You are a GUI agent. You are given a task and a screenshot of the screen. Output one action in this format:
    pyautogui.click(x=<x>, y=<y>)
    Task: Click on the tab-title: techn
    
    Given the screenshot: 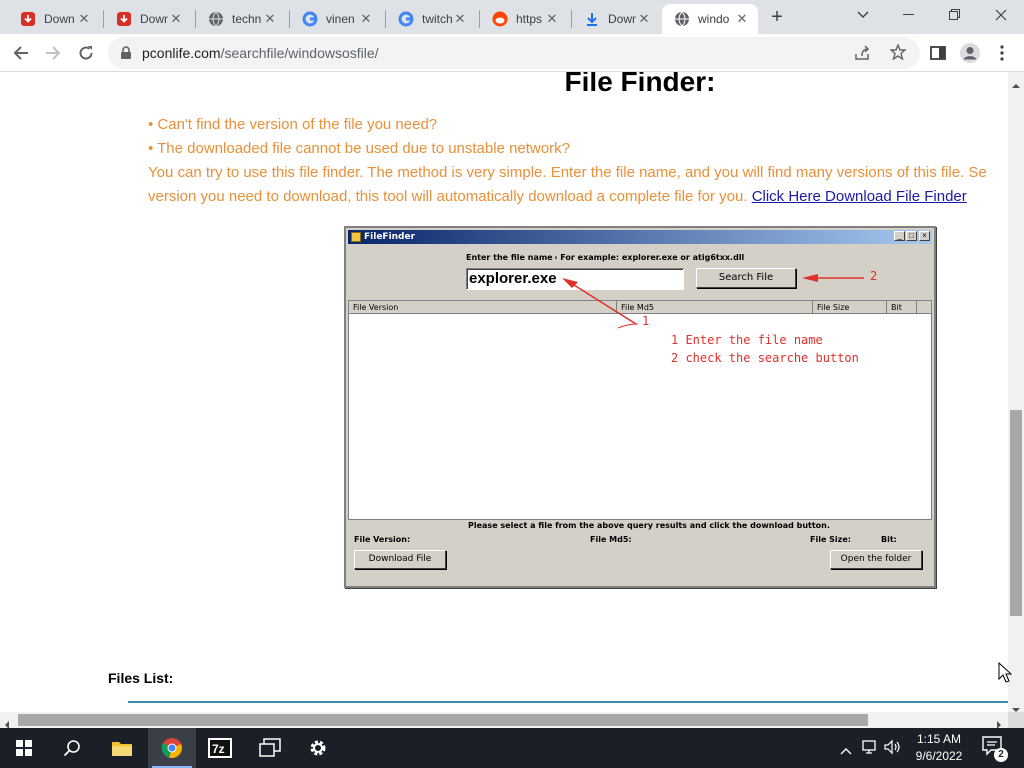 What is the action you would take?
    pyautogui.click(x=247, y=19)
    